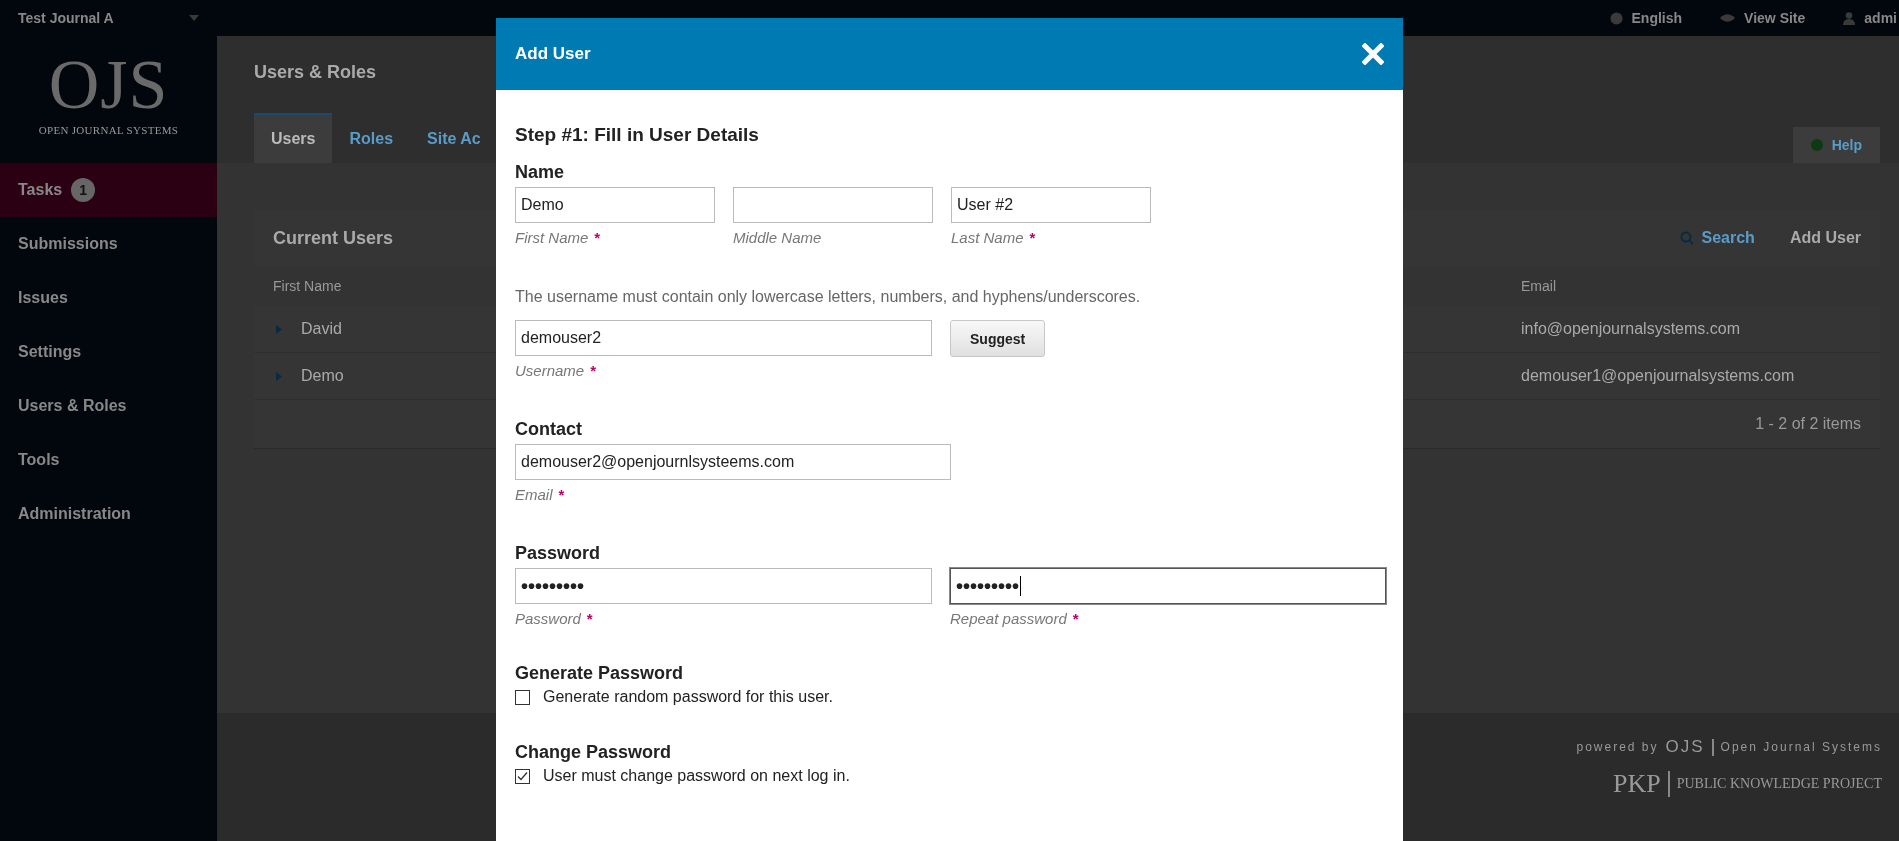 This screenshot has width=1899, height=841. I want to click on panel-title: Current Users, so click(333, 238).